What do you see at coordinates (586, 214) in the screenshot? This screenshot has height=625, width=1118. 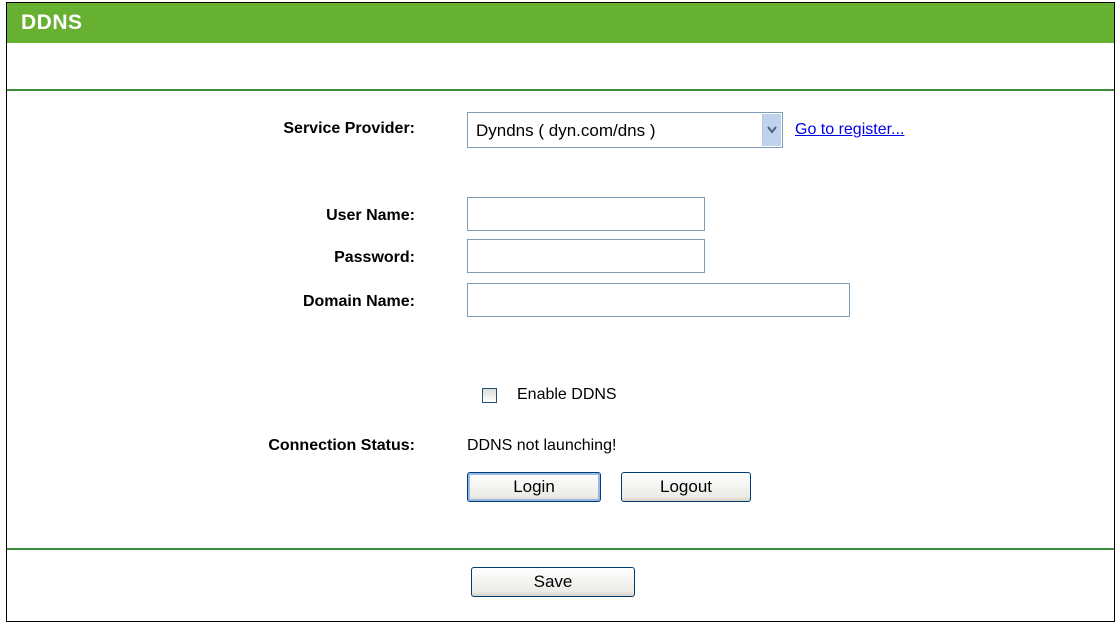 I see `username-input` at bounding box center [586, 214].